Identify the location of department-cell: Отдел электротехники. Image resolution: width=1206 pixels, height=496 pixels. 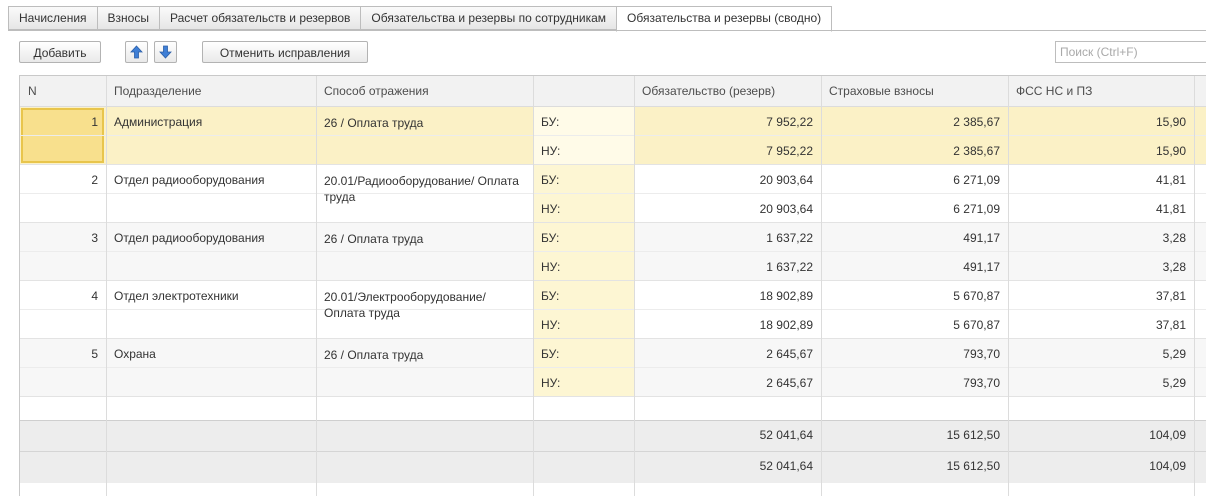
(176, 296).